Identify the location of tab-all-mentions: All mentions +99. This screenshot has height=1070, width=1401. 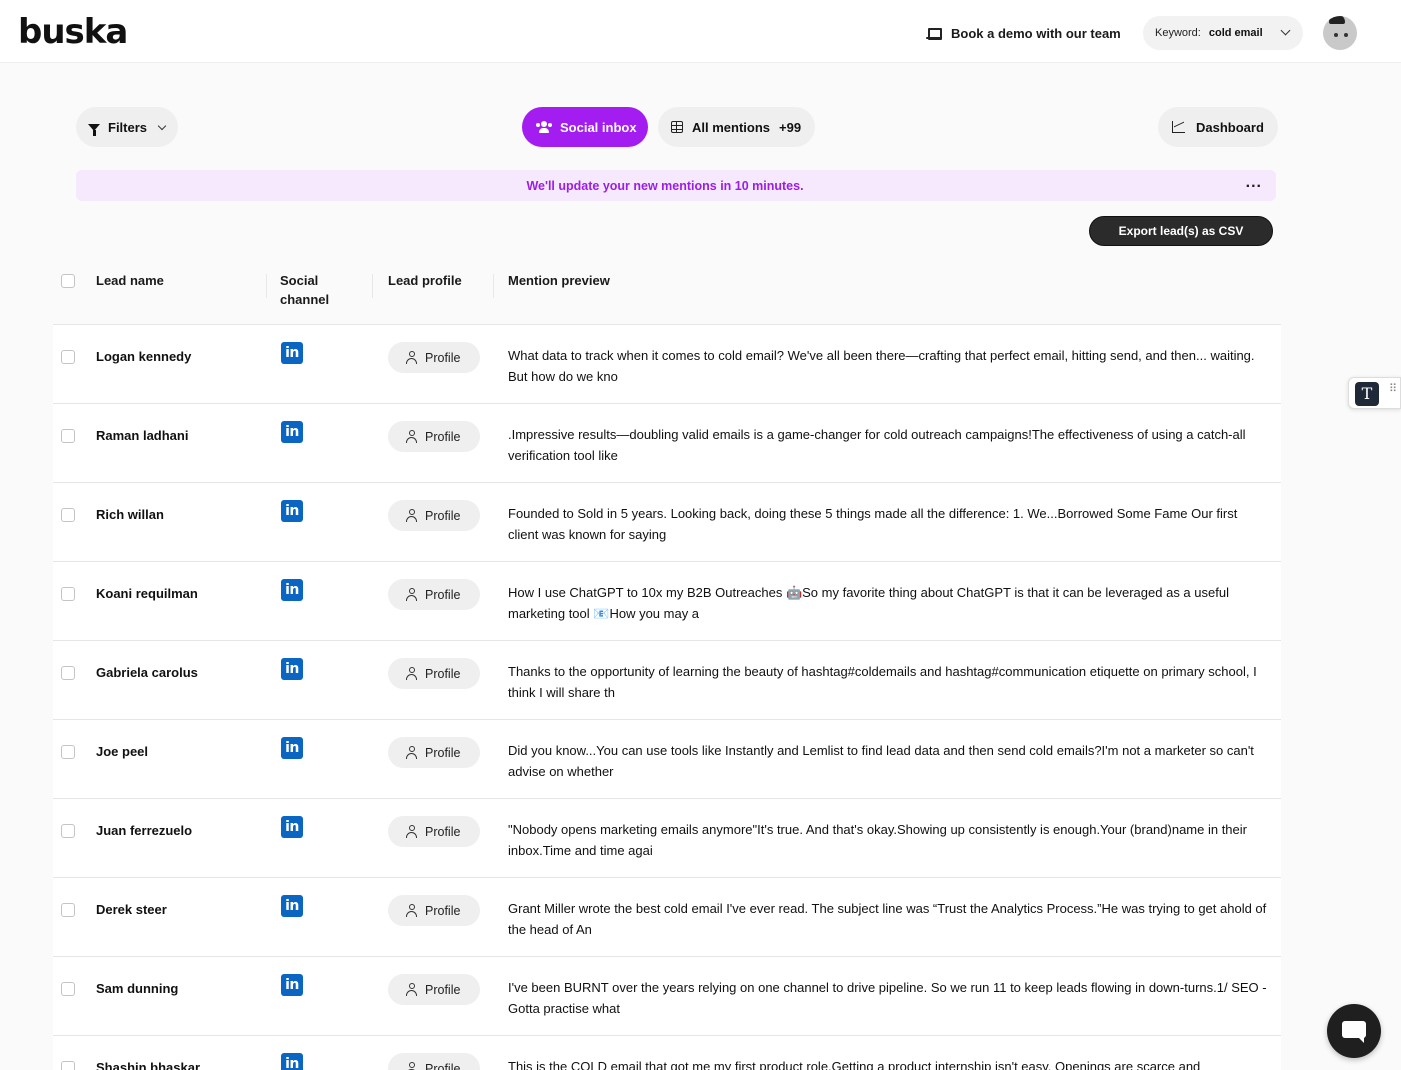
(736, 127).